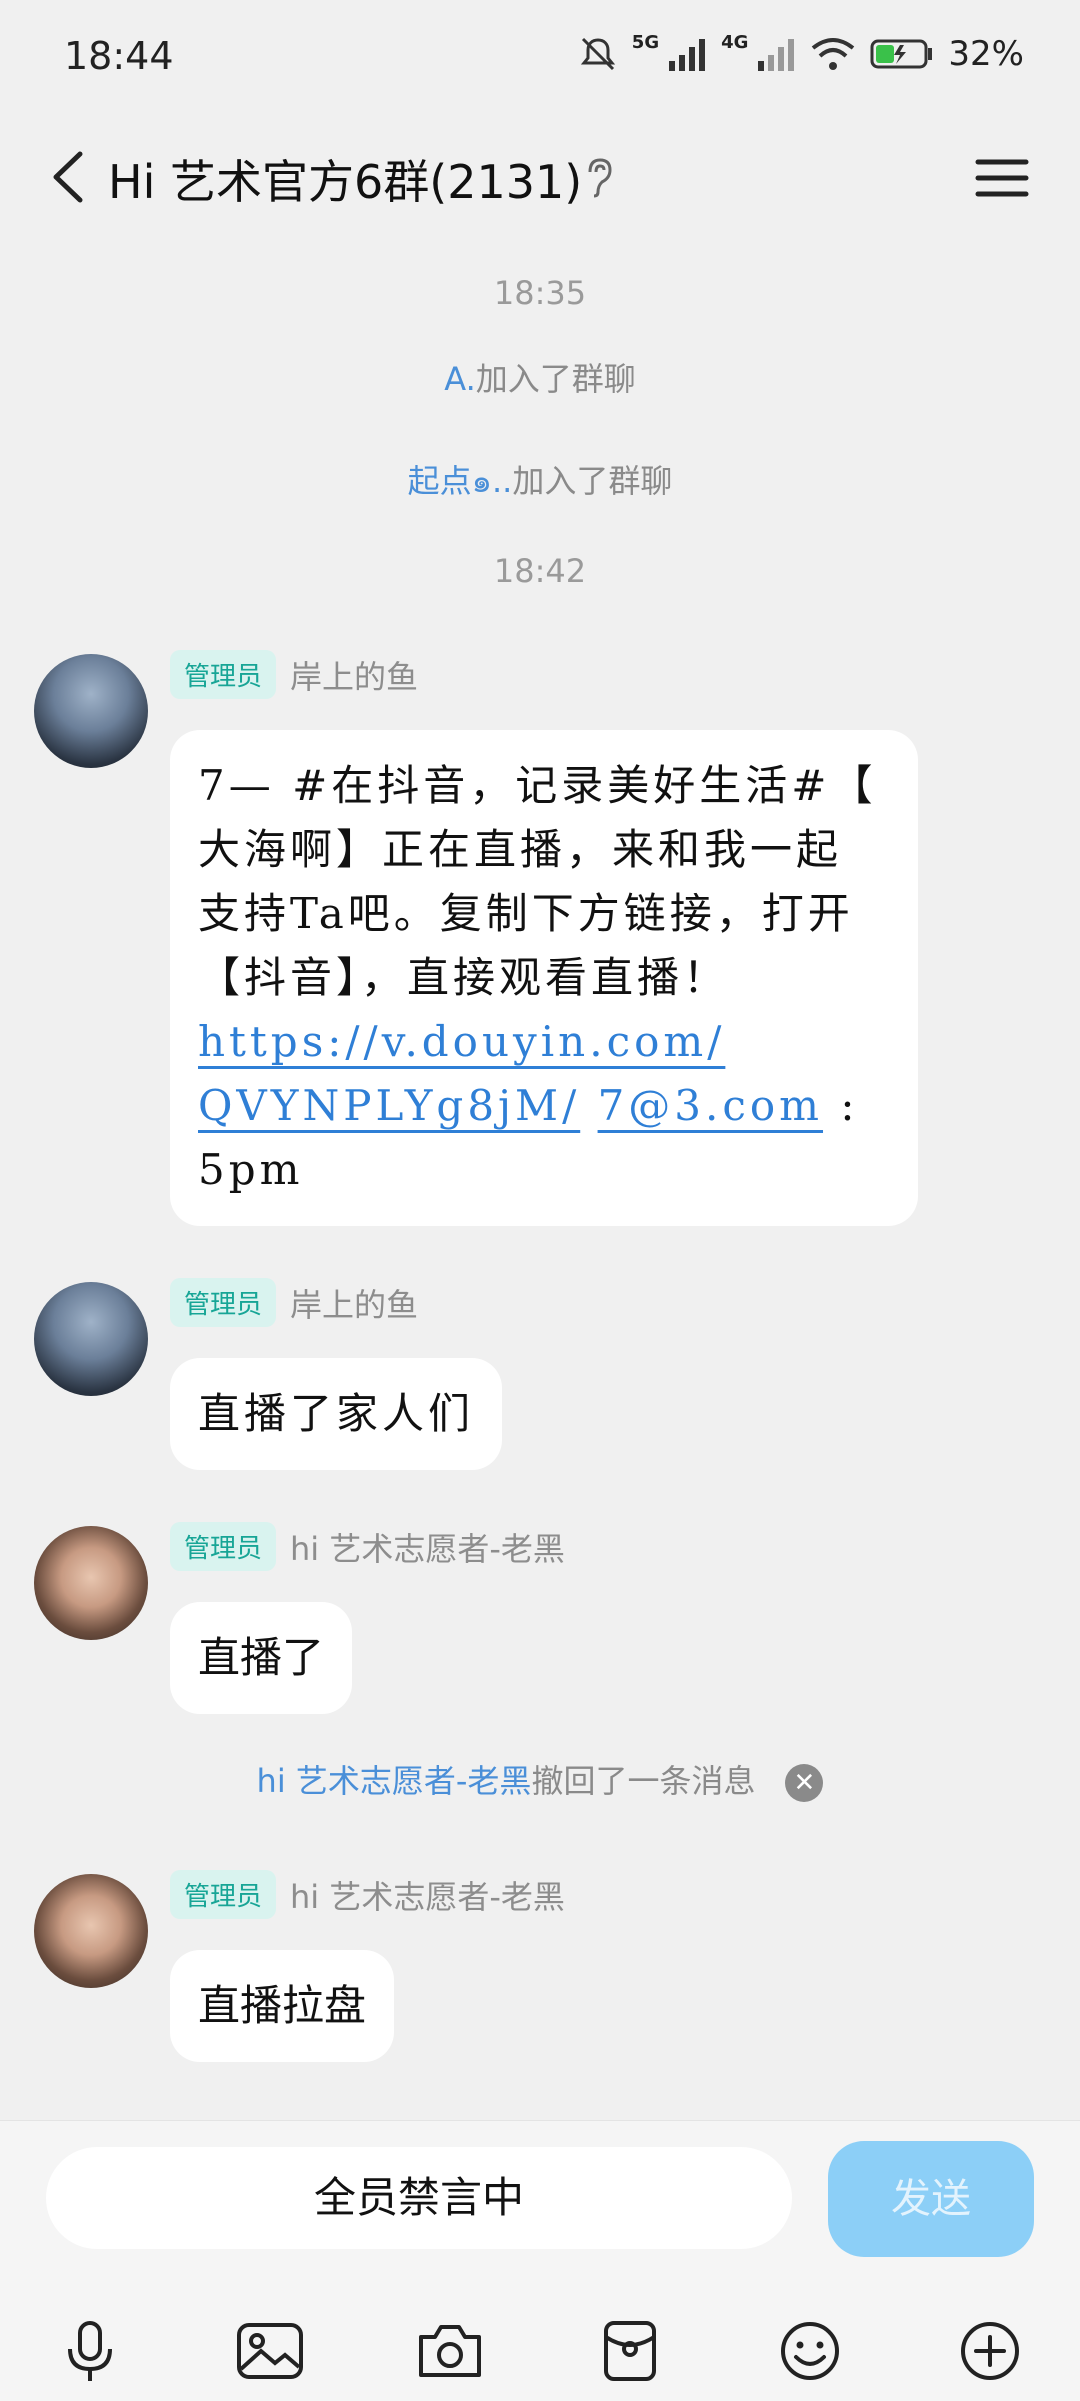 This screenshot has width=1080, height=2401. I want to click on message-line: 支持Ta吧。复制下方链接，打开, so click(526, 913).